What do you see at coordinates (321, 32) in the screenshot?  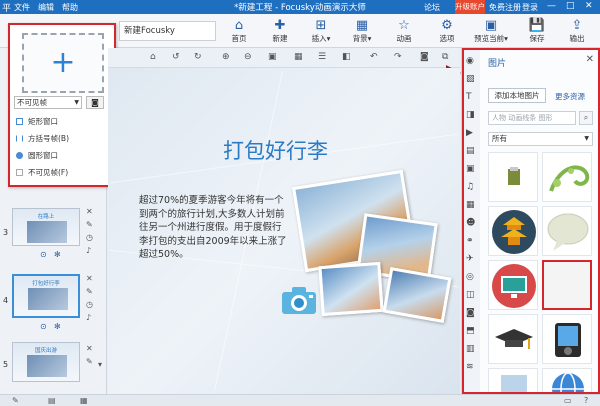 I see `insert-button: ⊞ 插入▾` at bounding box center [321, 32].